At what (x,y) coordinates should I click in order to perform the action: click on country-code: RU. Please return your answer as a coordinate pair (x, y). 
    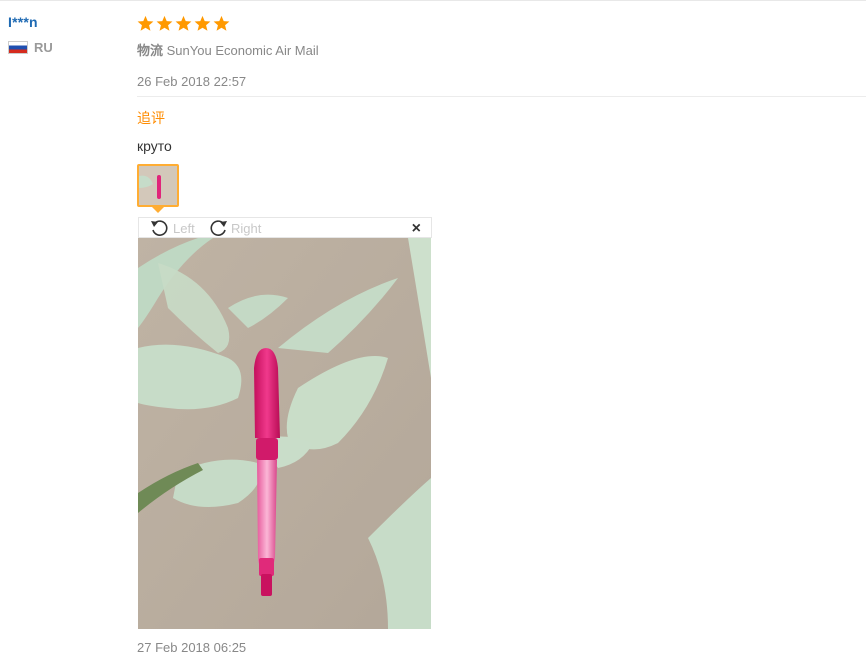
    Looking at the image, I should click on (43, 47).